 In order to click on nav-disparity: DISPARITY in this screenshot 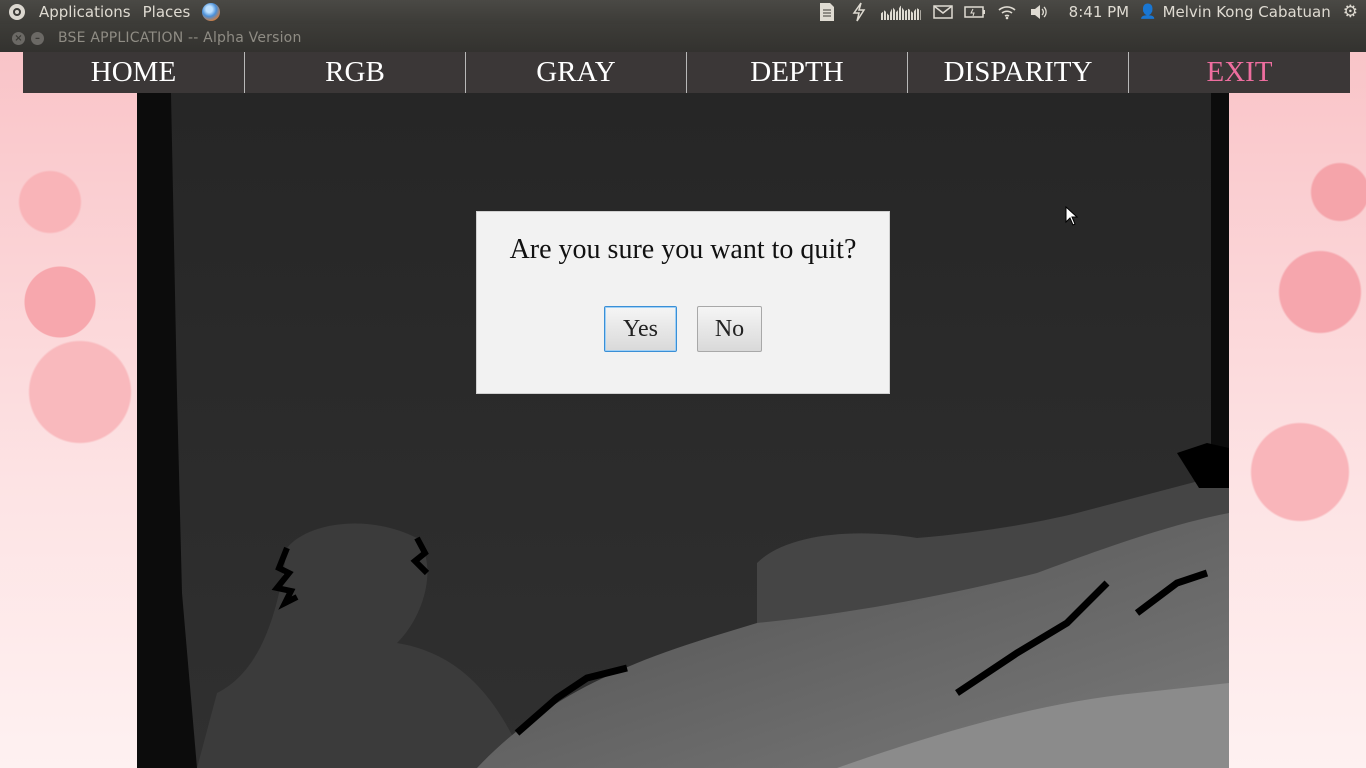, I will do `click(1017, 72)`.